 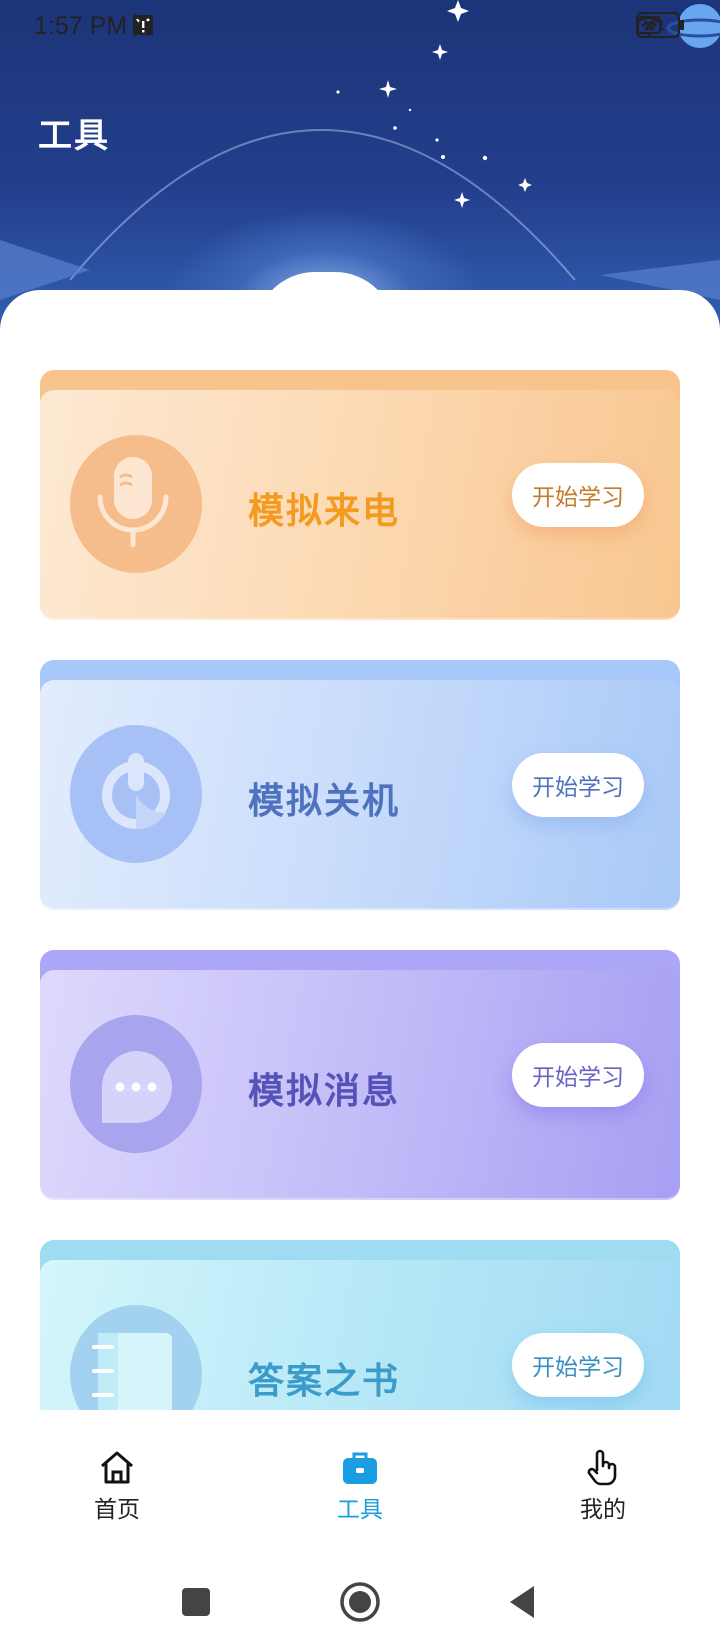 I want to click on bottom-tab-bar: 首页 工具 我的, so click(x=360, y=1475).